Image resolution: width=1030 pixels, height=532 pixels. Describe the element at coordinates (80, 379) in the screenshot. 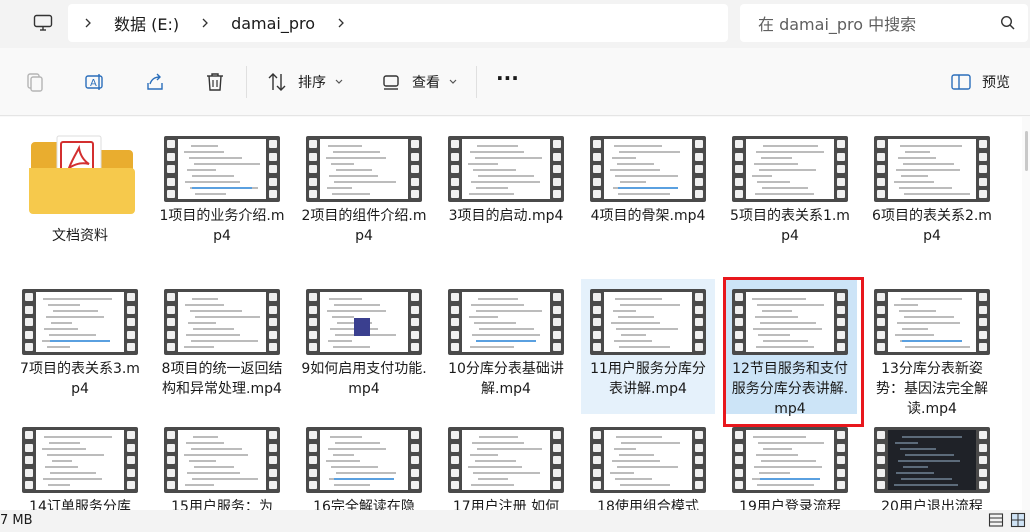

I see `file-name: 7项目的表关系3.mp4` at that location.